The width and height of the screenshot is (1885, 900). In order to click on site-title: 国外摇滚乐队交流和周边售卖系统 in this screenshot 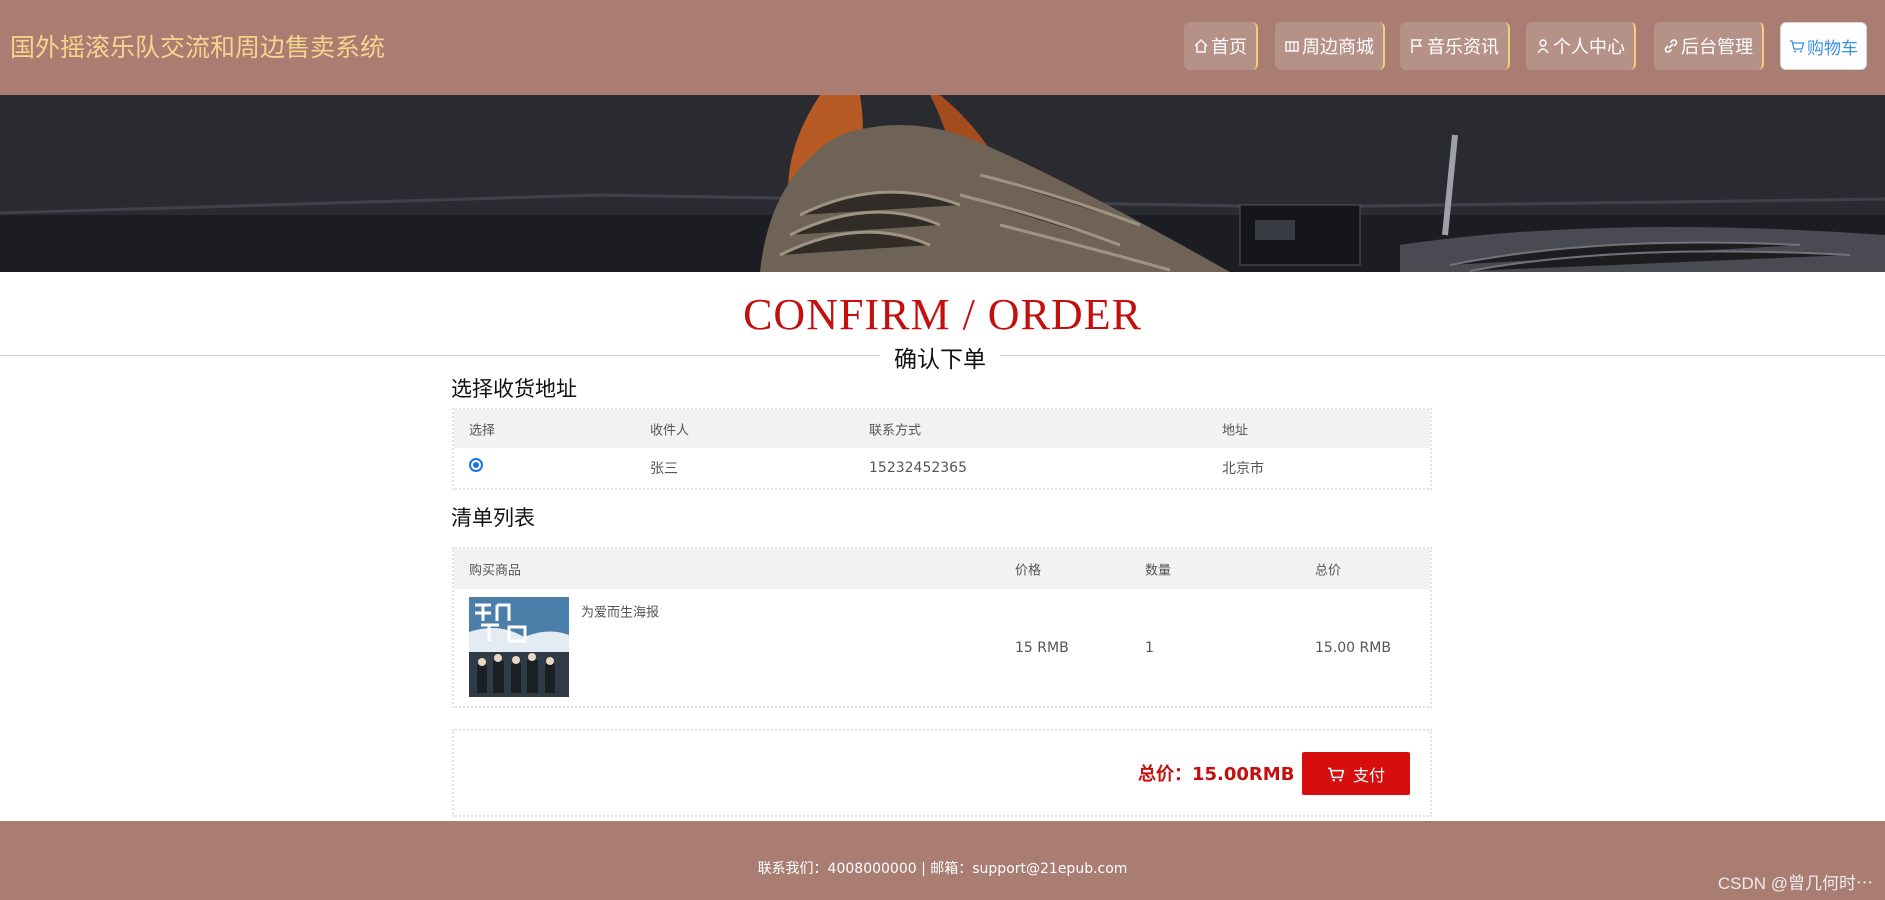, I will do `click(197, 46)`.